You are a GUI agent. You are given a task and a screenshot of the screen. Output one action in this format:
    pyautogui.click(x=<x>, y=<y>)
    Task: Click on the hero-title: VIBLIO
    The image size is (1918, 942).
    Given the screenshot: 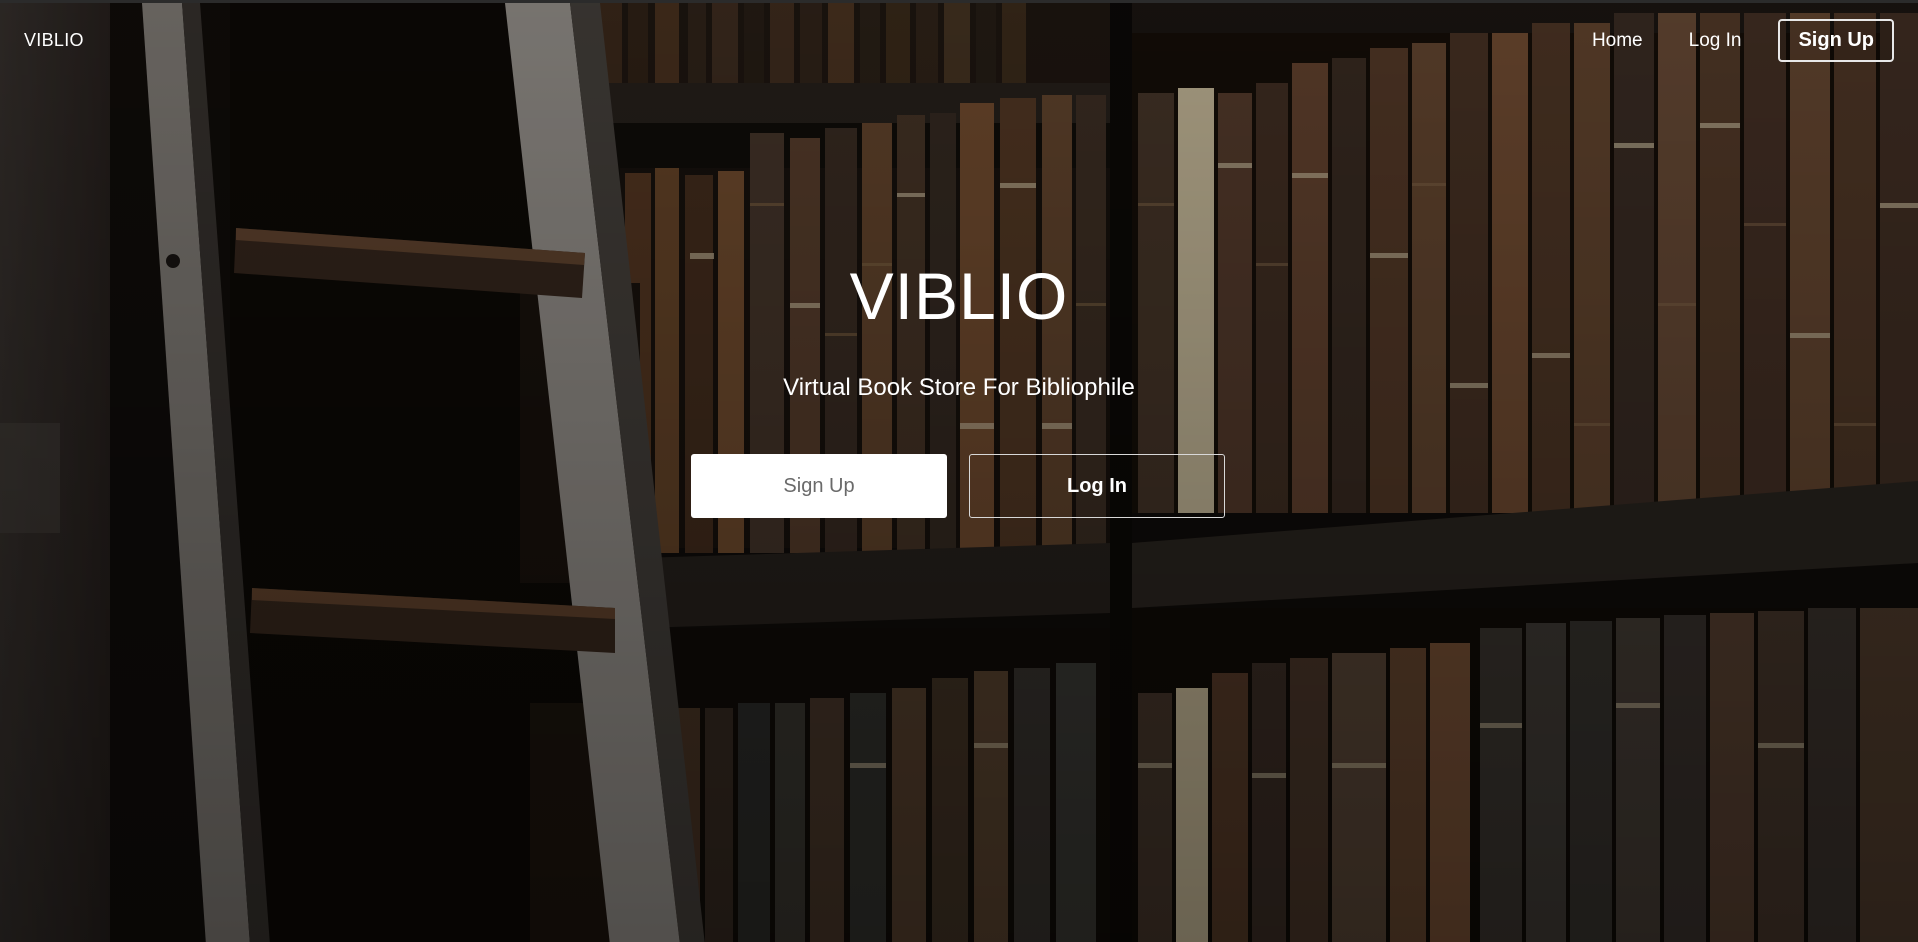 What is the action you would take?
    pyautogui.click(x=959, y=296)
    